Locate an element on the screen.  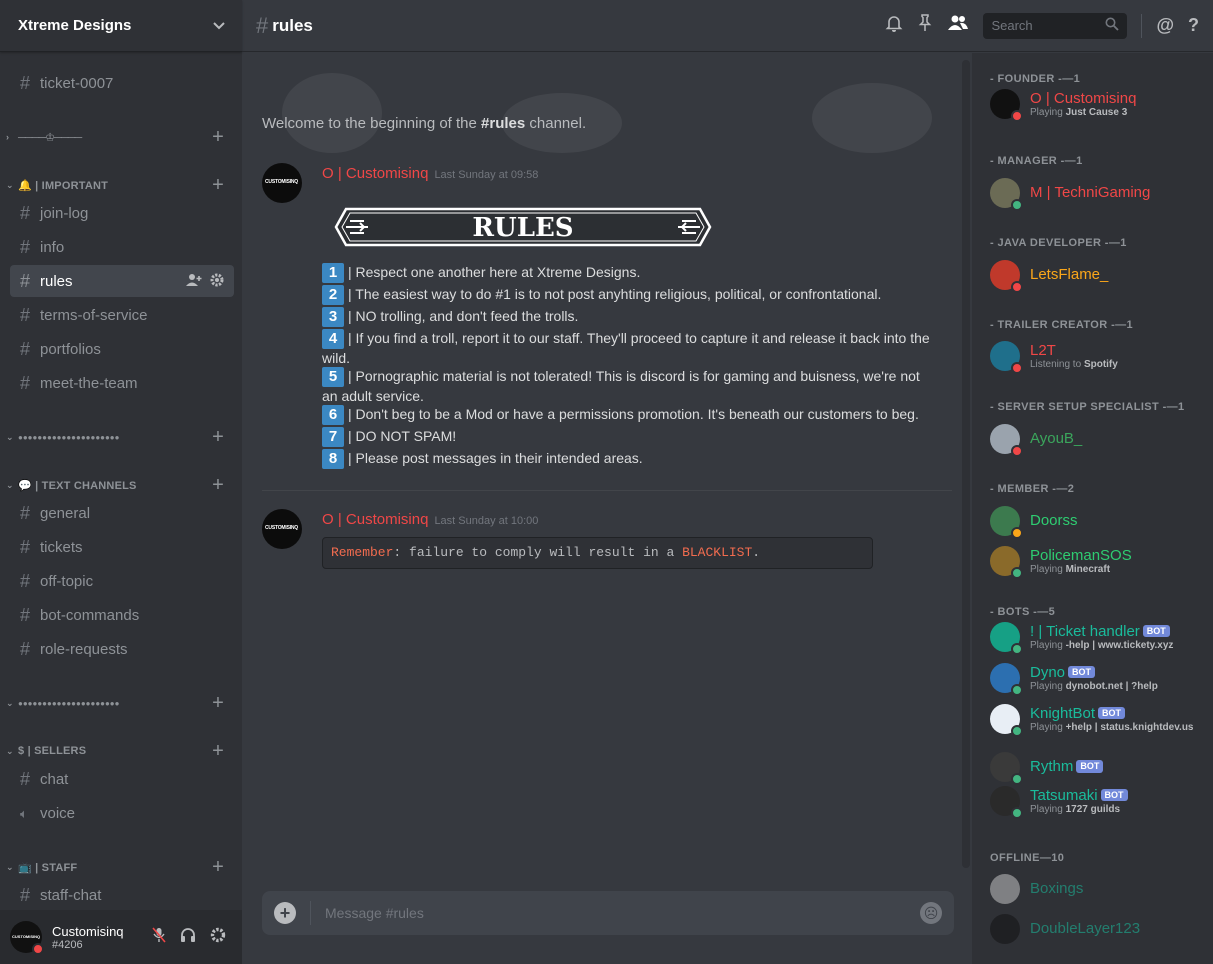
member-item: PolicemanSOS Playing Minecraft is located at coordinates (1100, 561).